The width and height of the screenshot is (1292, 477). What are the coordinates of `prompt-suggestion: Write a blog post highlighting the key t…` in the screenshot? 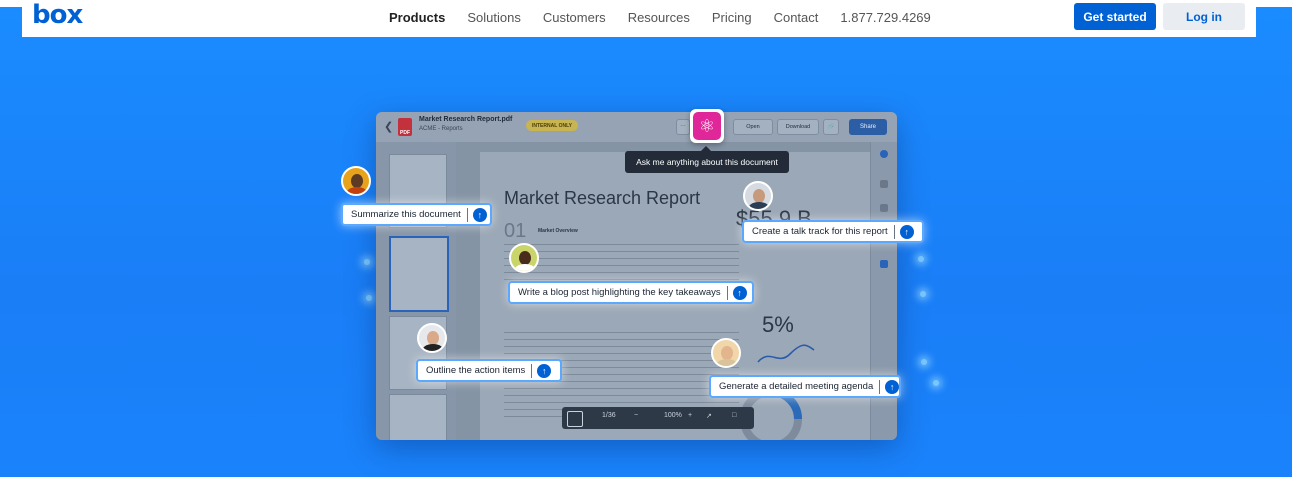 It's located at (631, 292).